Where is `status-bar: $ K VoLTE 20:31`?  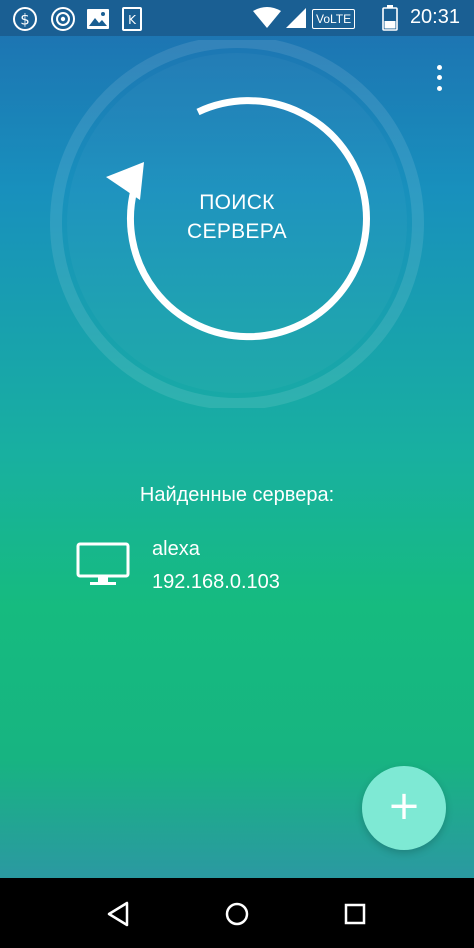
status-bar: $ K VoLTE 20:31 is located at coordinates (237, 18).